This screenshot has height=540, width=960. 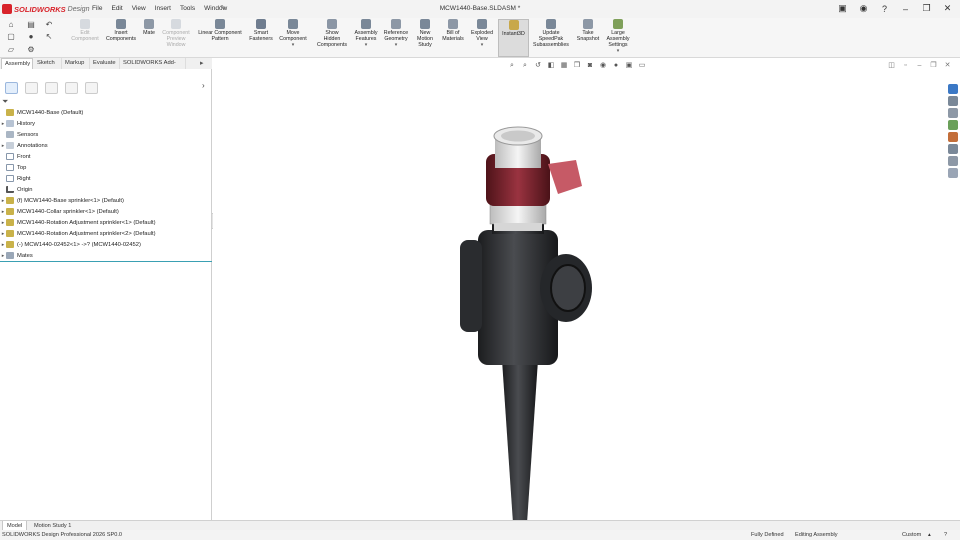 What do you see at coordinates (153, 67) in the screenshot?
I see `tab-solidworks-addins: SOLIDWORKS Add-Ins` at bounding box center [153, 67].